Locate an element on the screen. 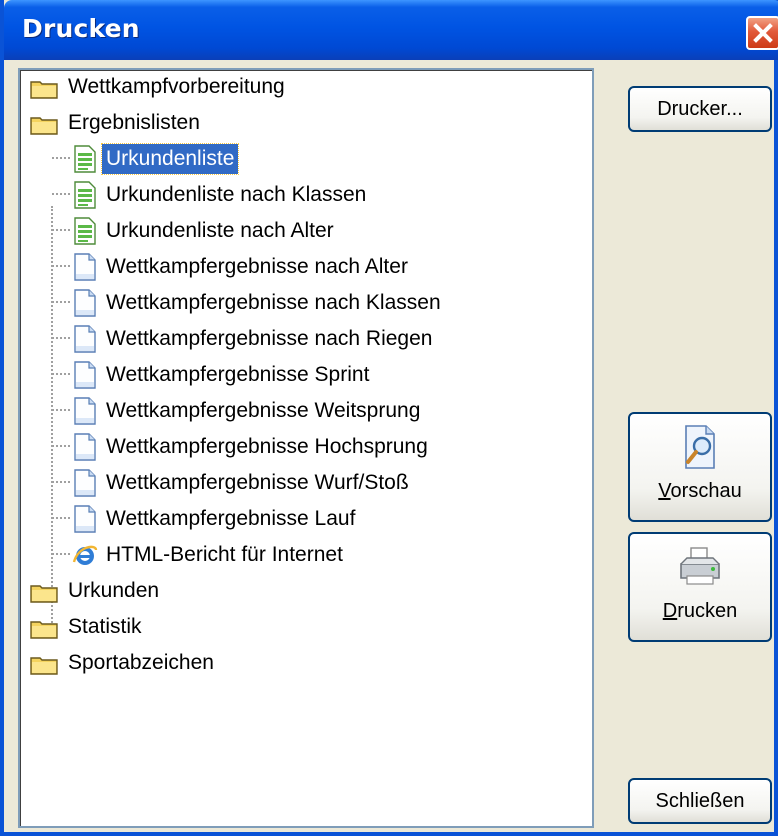 The image size is (778, 836). tree-folder-label: Wettkampfvorbereitung is located at coordinates (176, 86).